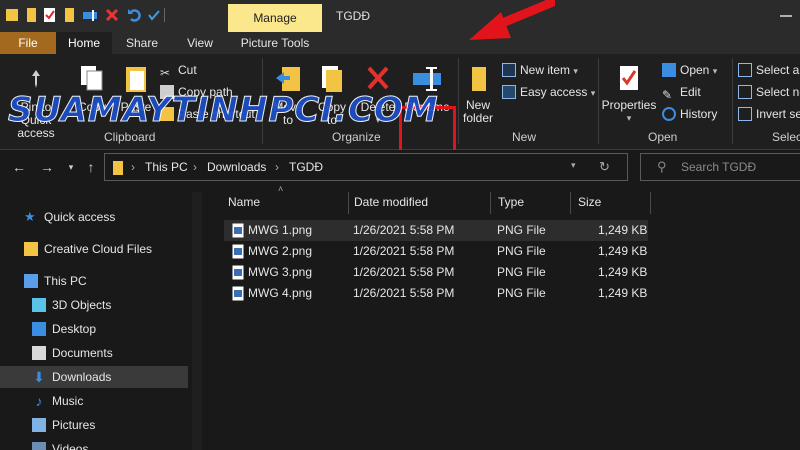 The width and height of the screenshot is (800, 450). I want to click on nav-item-documents: Documents, so click(94, 353).